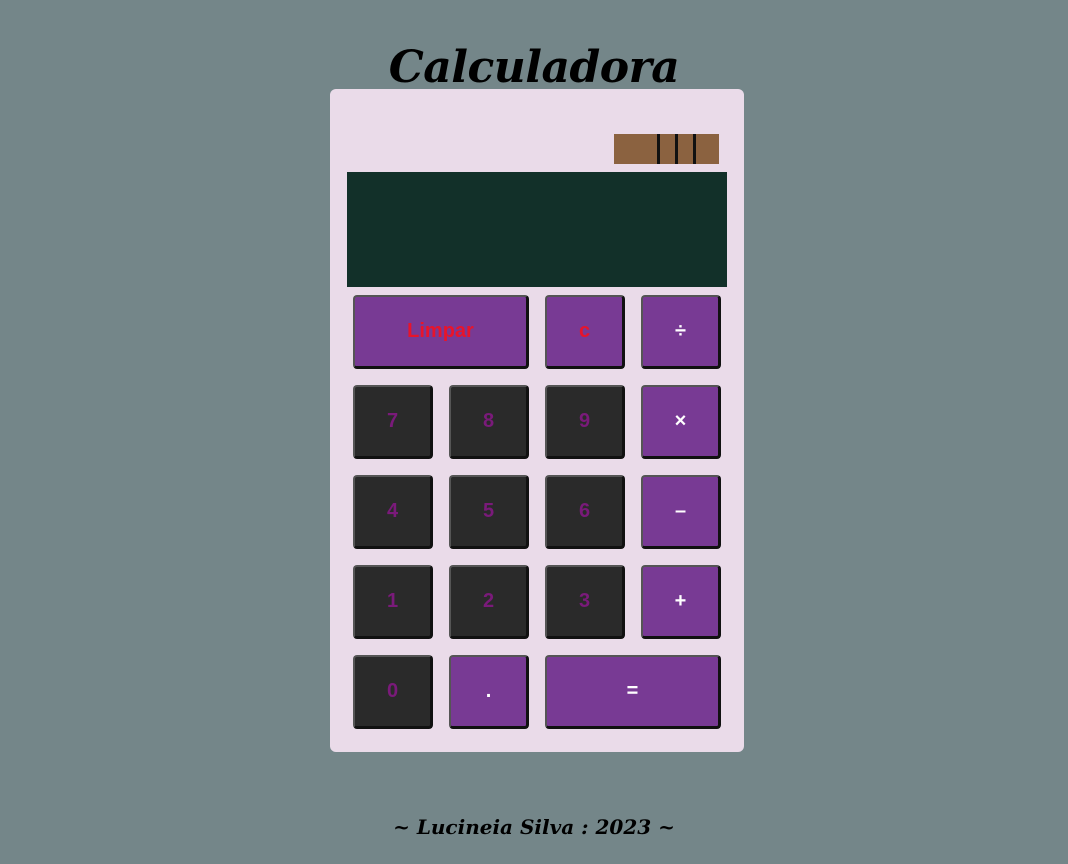  I want to click on clear-all-button: Limpar, so click(441, 332).